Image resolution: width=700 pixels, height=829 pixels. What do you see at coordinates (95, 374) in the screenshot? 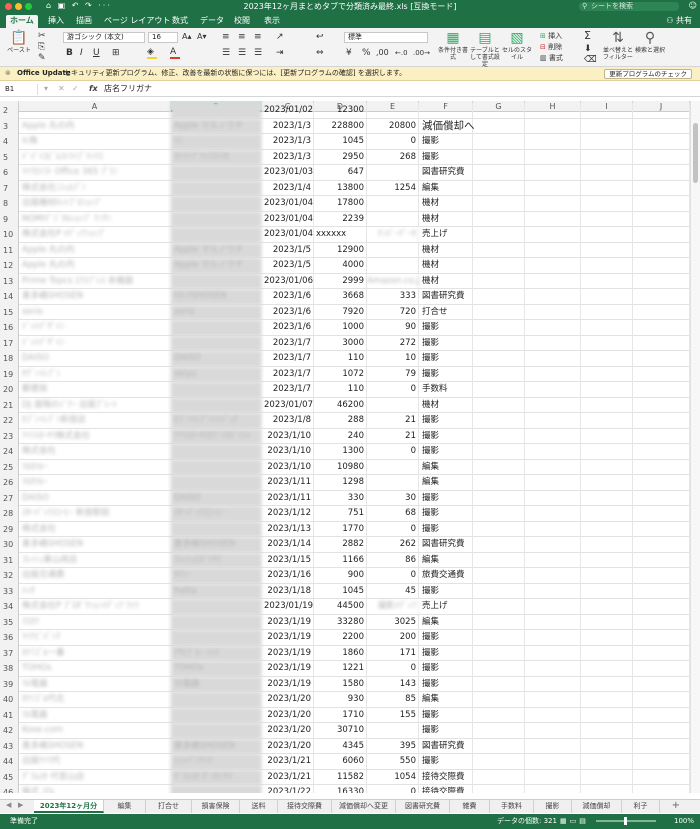
I see `cell-store-name: ｾｳﾞﾝｲﾚﾌﾞﾝ` at bounding box center [95, 374].